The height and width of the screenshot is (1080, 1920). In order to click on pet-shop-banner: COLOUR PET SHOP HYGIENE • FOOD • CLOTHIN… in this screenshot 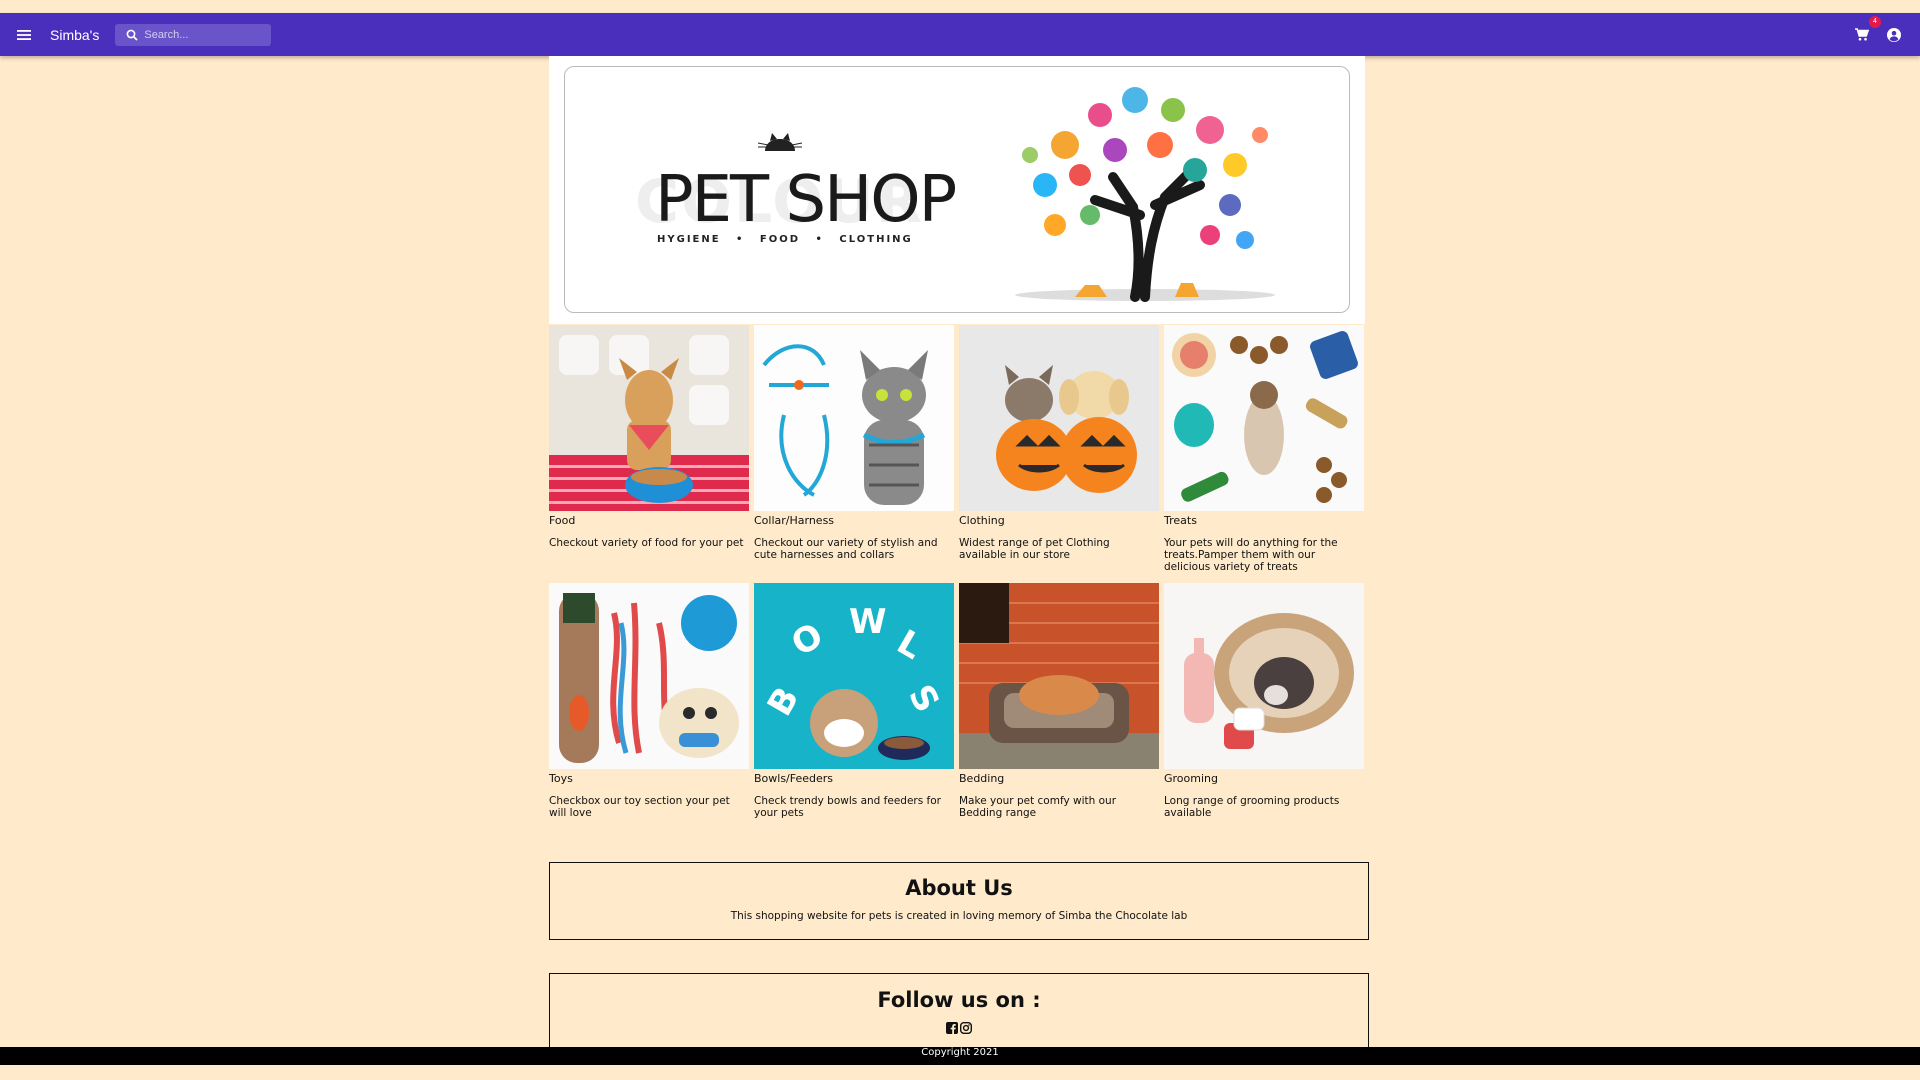, I will do `click(957, 189)`.